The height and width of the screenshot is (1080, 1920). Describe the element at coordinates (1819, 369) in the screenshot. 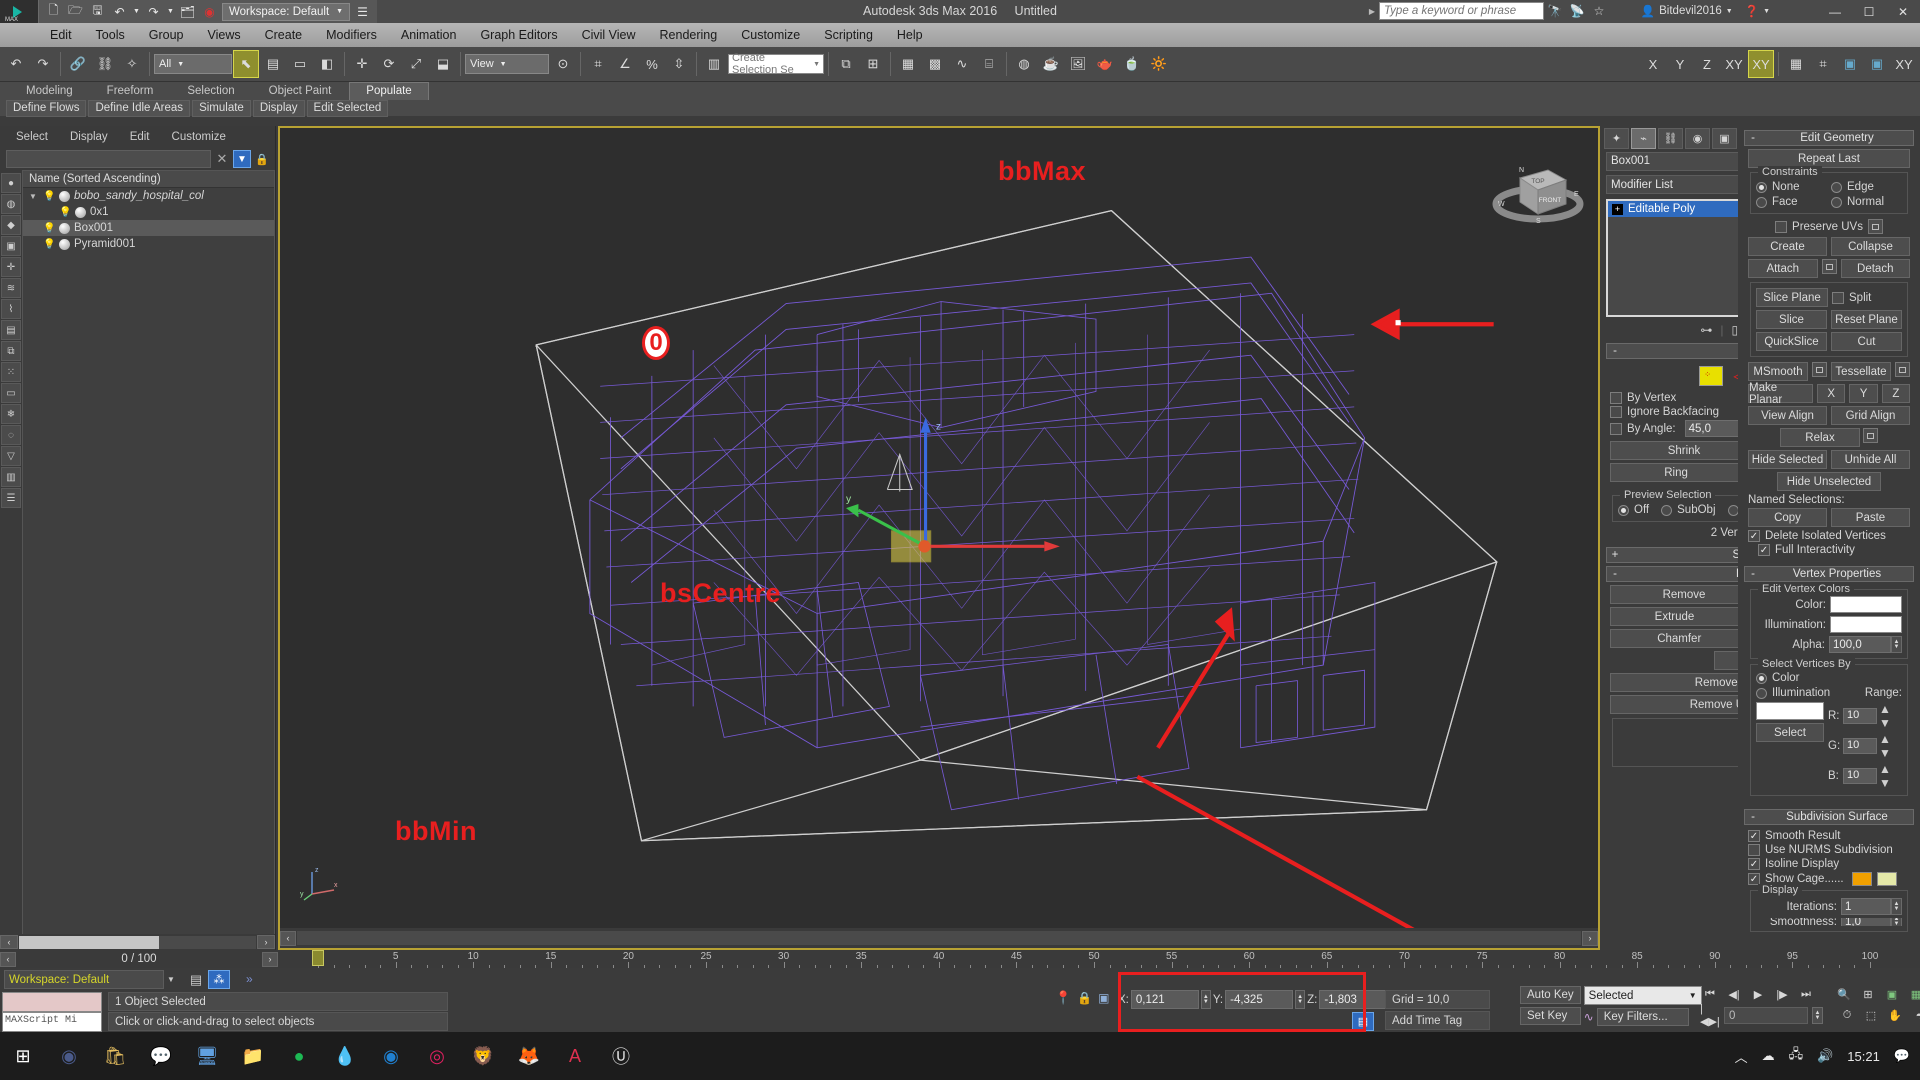

I see `msmooth-settings-icon` at that location.